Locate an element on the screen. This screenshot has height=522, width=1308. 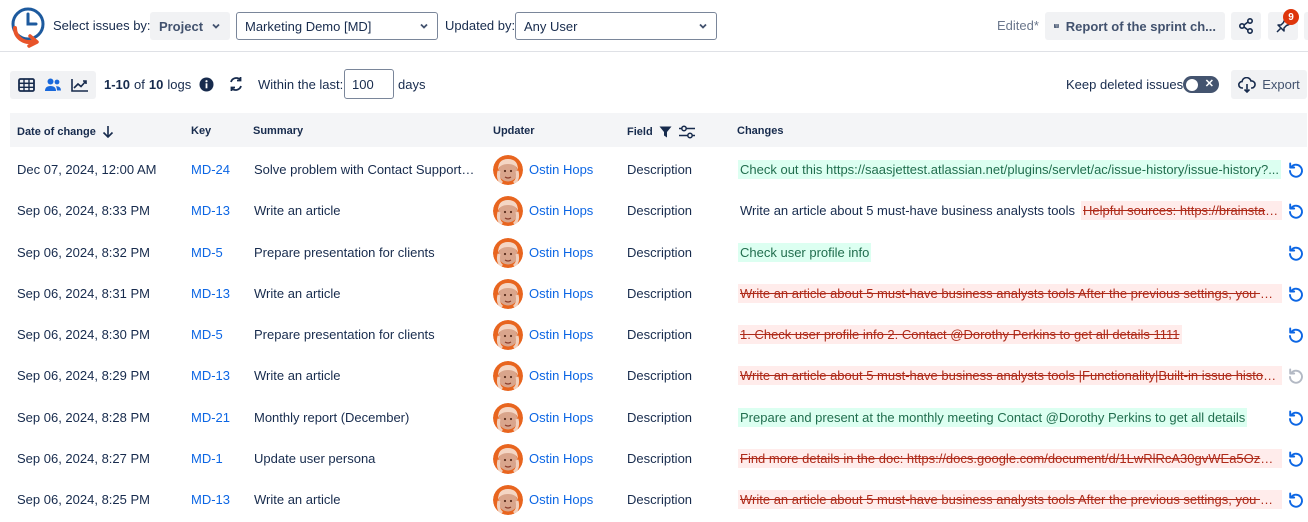
header-key: Key is located at coordinates (201, 131).